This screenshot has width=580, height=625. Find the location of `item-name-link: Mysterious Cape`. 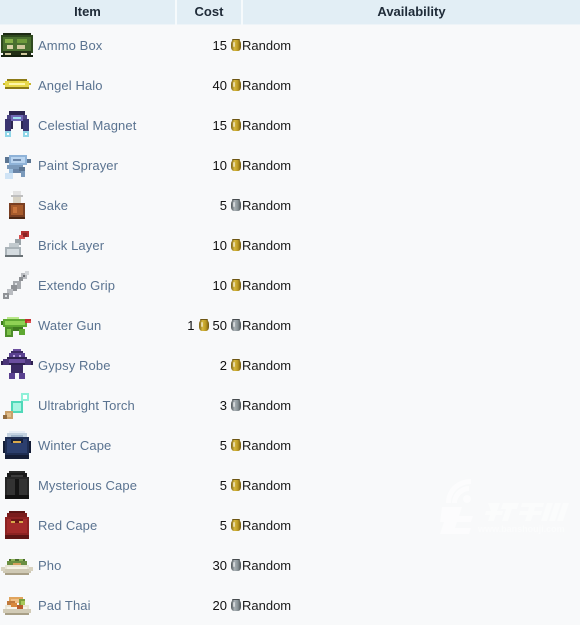

item-name-link: Mysterious Cape is located at coordinates (87, 485).